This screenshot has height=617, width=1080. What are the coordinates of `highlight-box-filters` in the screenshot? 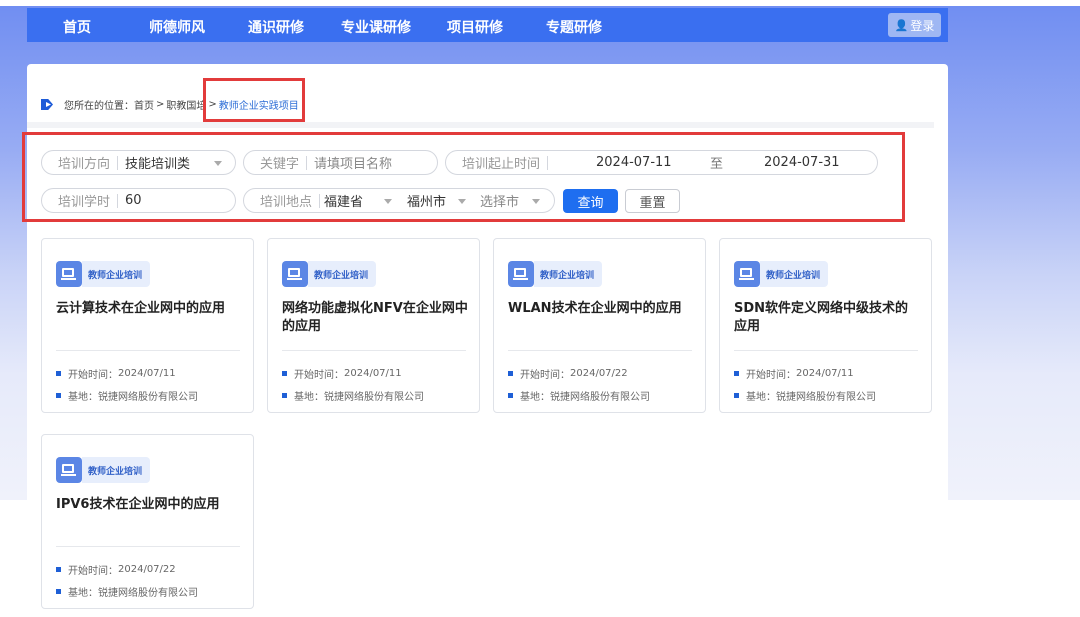 It's located at (463, 177).